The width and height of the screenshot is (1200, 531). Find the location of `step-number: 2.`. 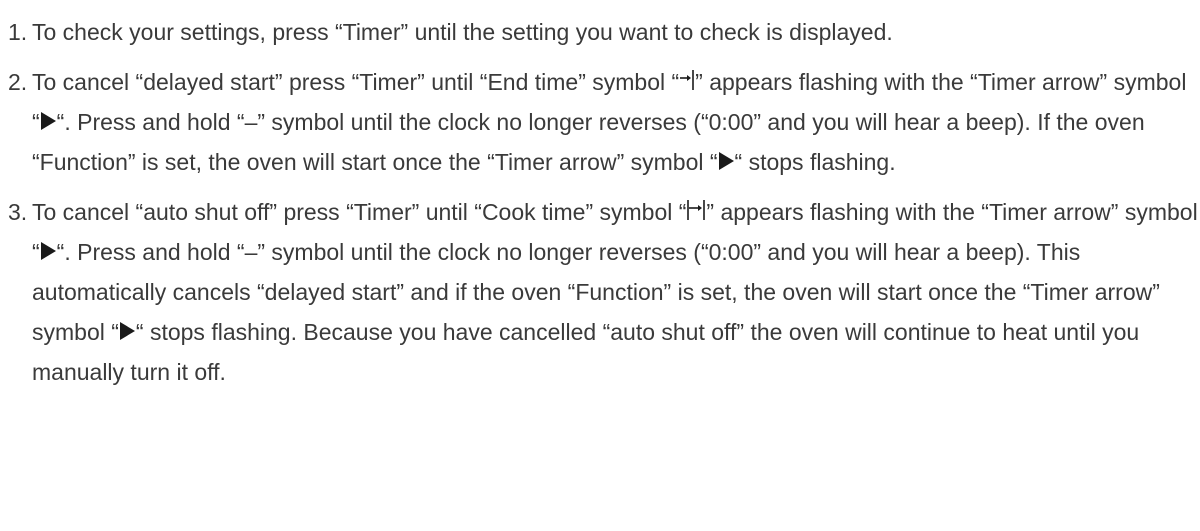

step-number: 2. is located at coordinates (18, 82).